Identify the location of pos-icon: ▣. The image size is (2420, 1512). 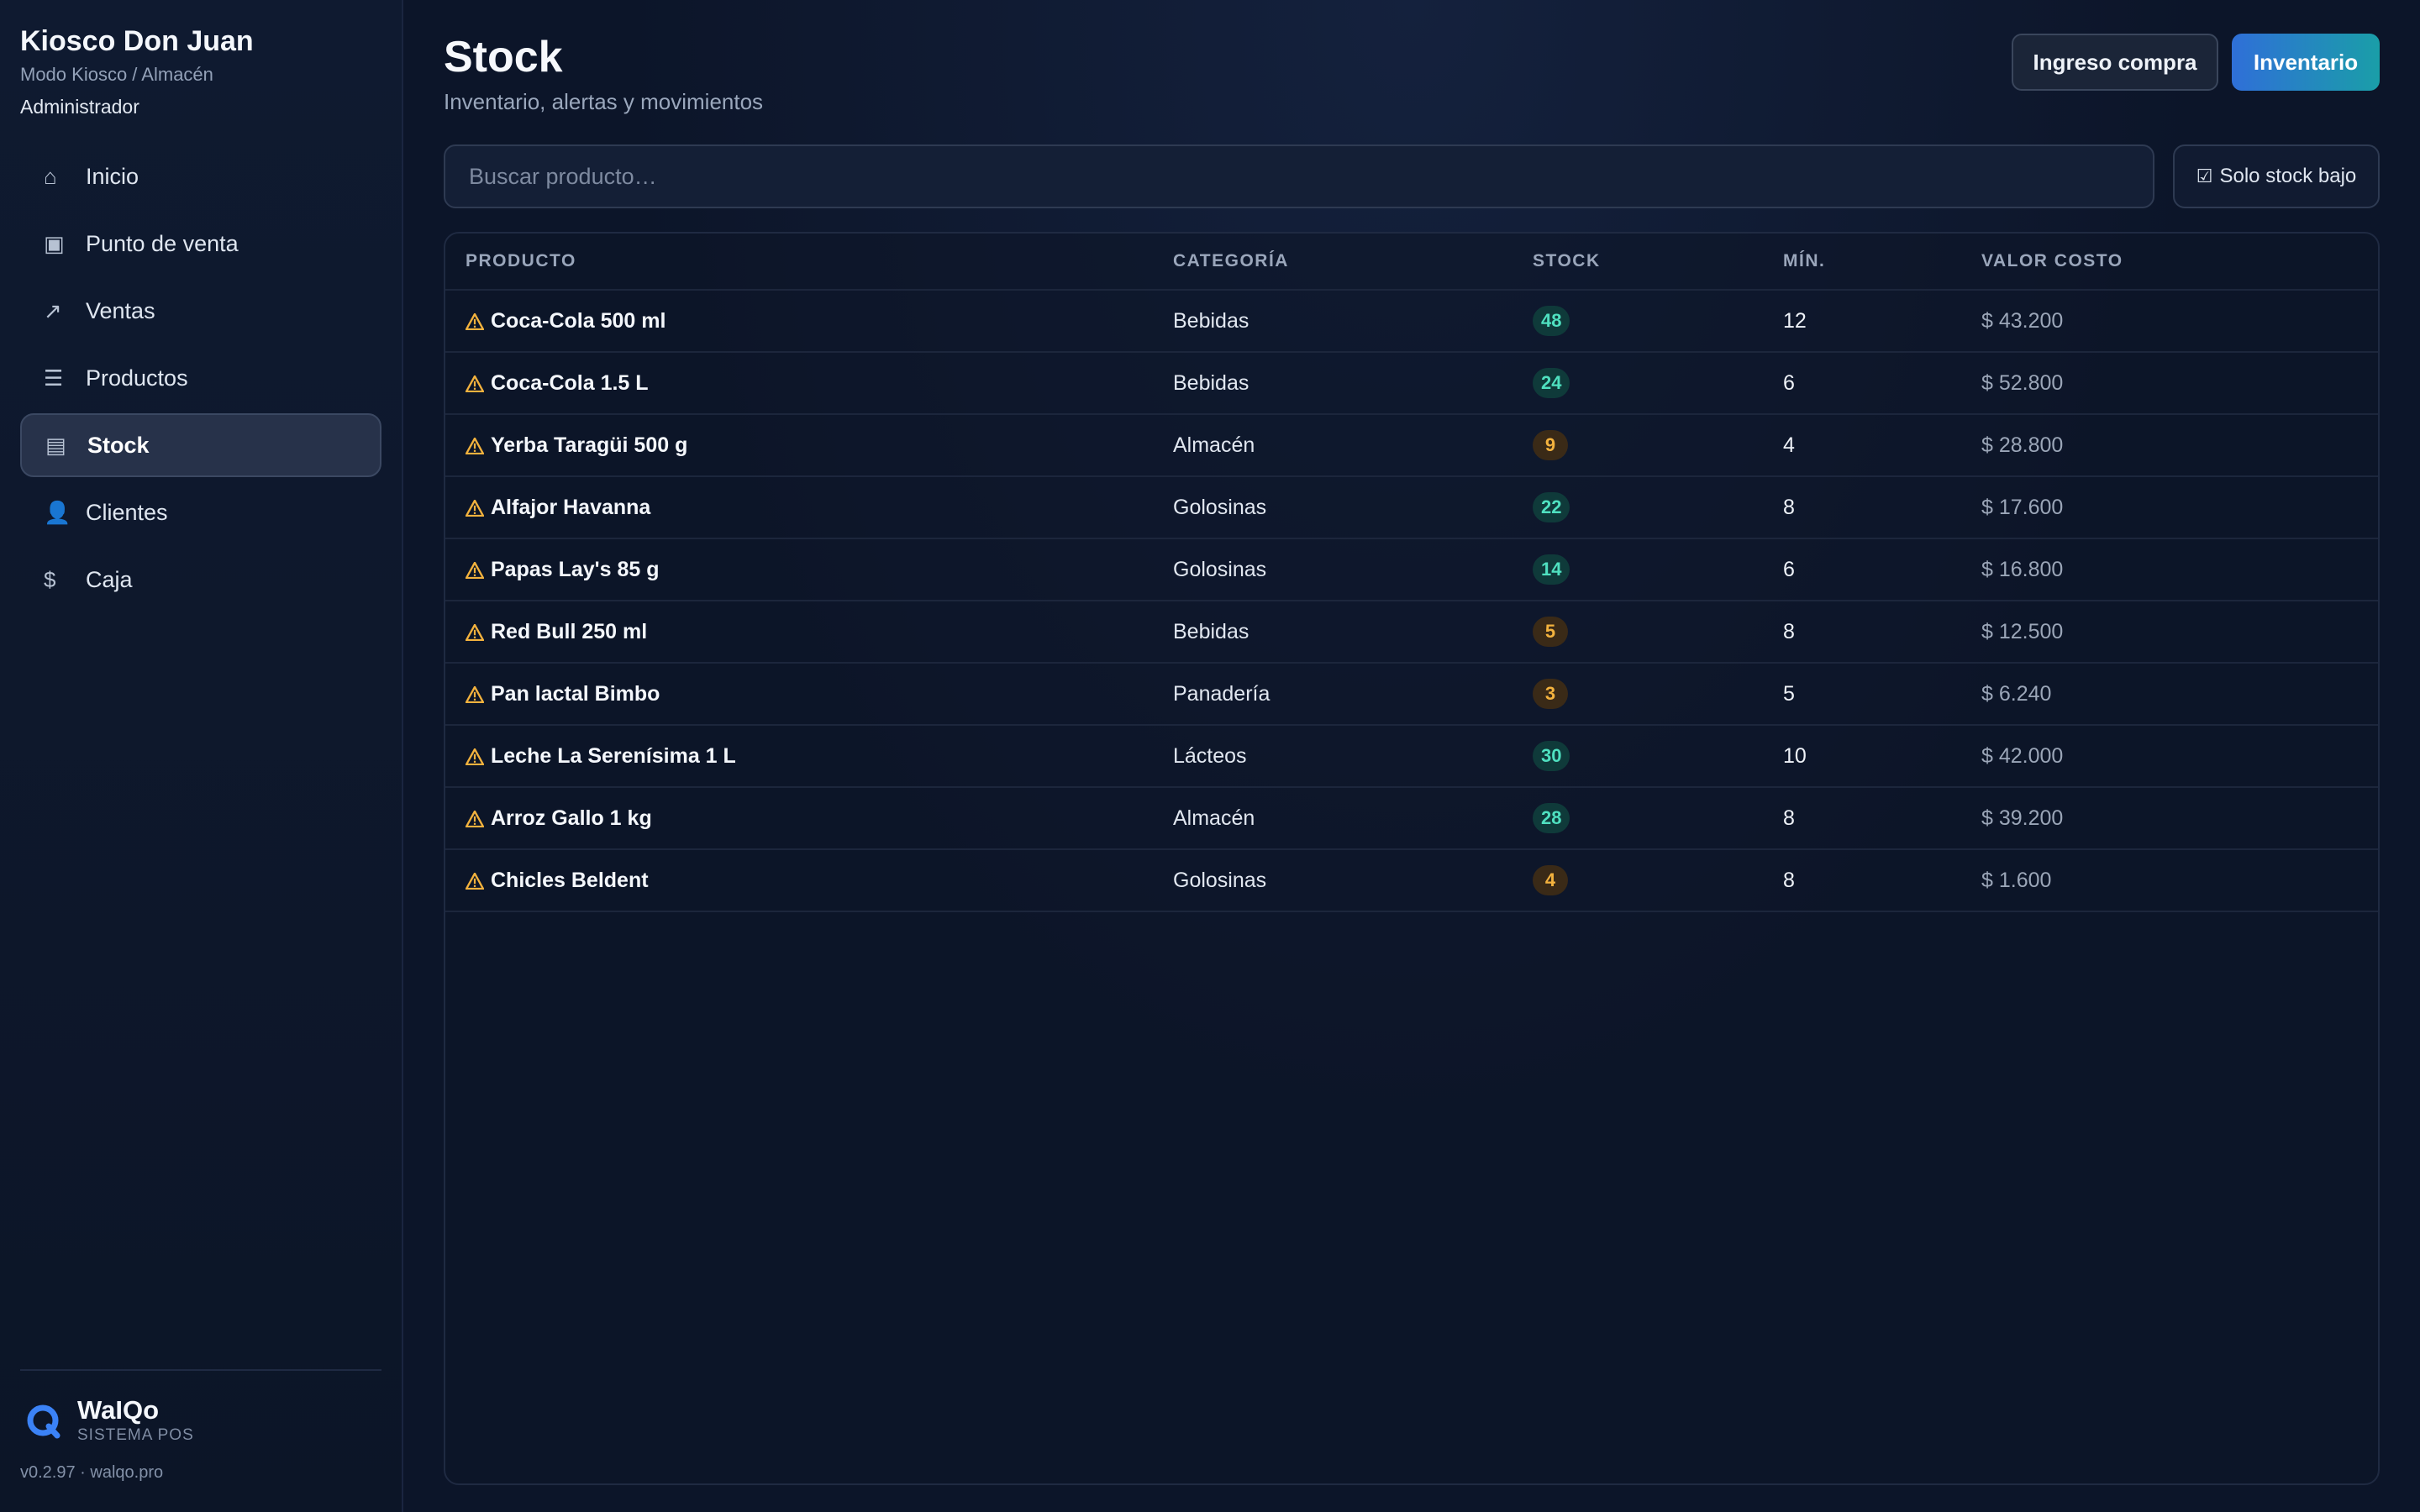
(54, 243).